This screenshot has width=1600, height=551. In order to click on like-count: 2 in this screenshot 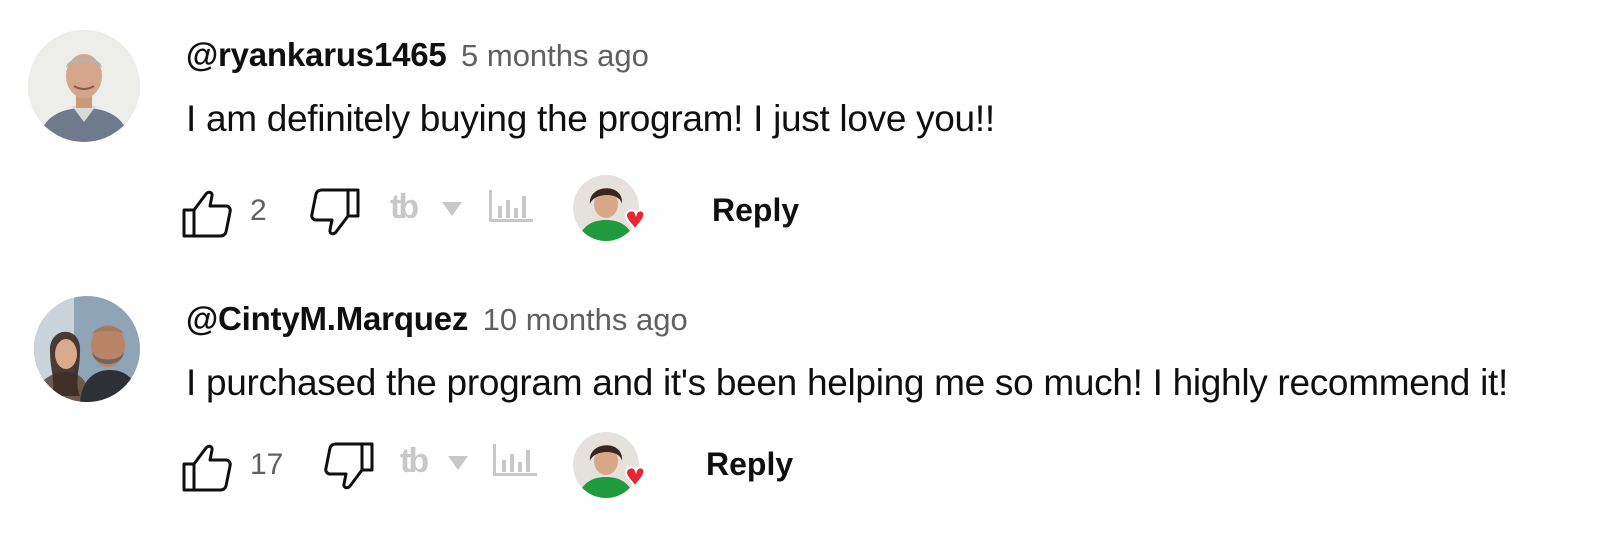, I will do `click(258, 210)`.